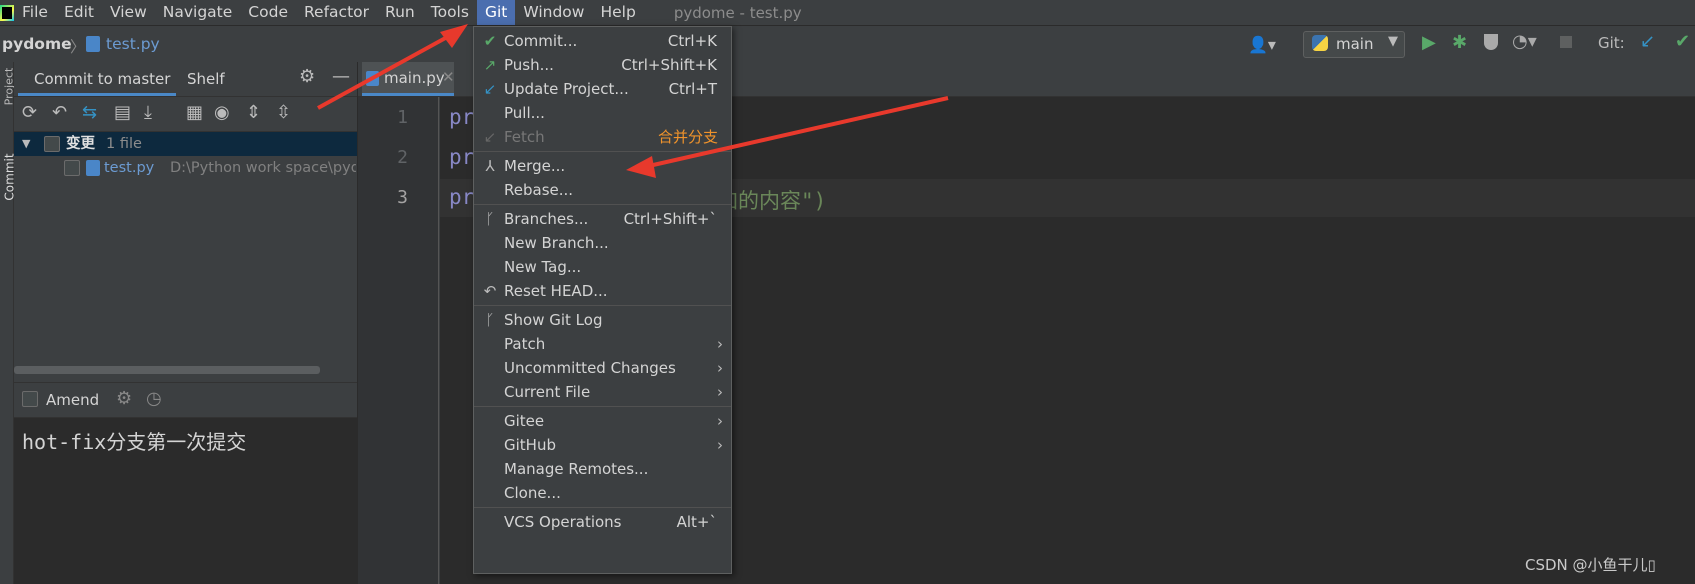  I want to click on watermark: CSDN @小鱼干儿▯, so click(1590, 565).